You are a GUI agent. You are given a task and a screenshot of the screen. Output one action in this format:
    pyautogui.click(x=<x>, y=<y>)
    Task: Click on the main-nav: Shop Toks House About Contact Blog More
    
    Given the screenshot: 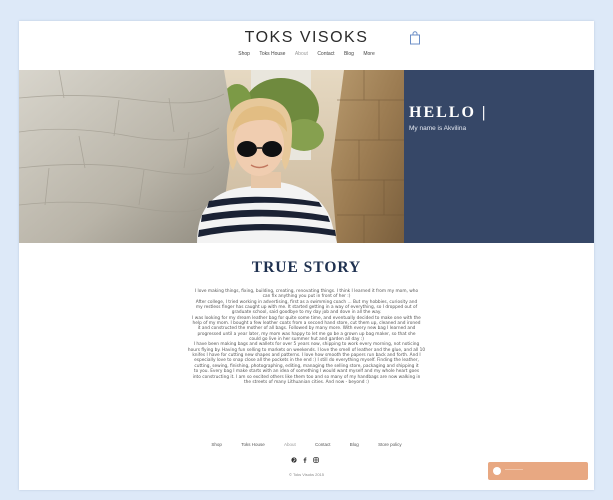 What is the action you would take?
    pyautogui.click(x=306, y=54)
    